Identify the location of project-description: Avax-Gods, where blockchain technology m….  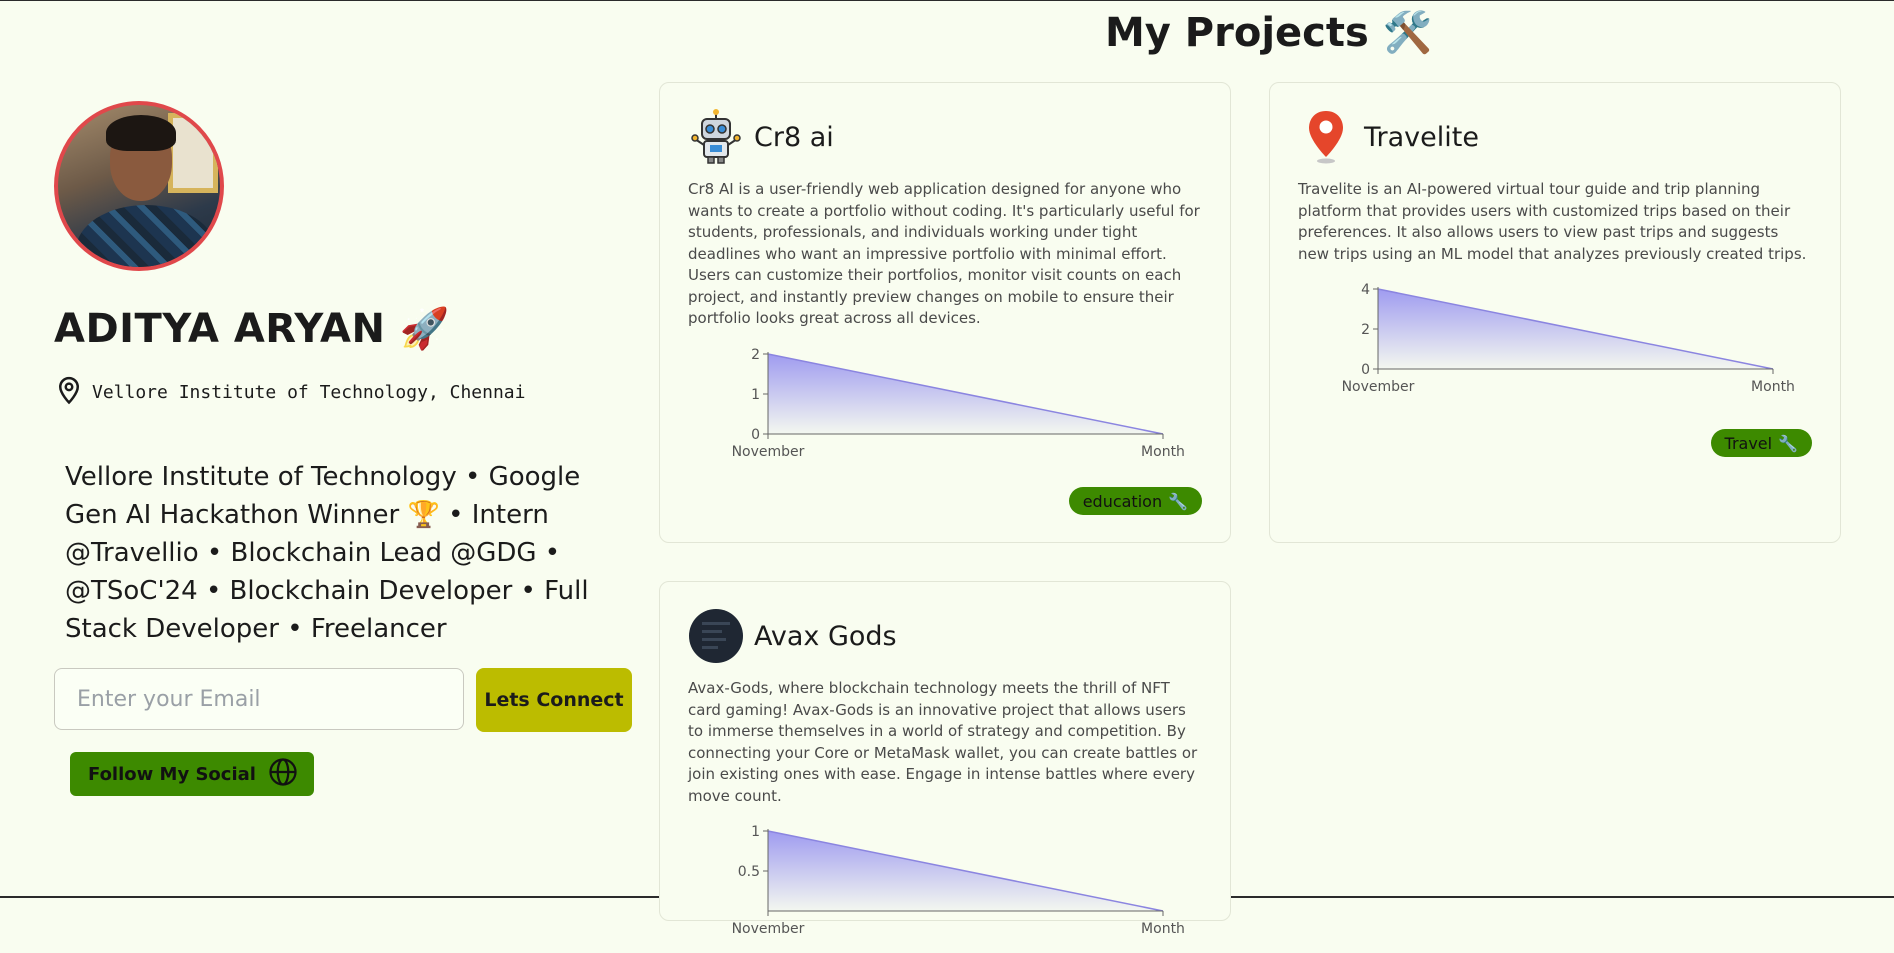
(943, 742).